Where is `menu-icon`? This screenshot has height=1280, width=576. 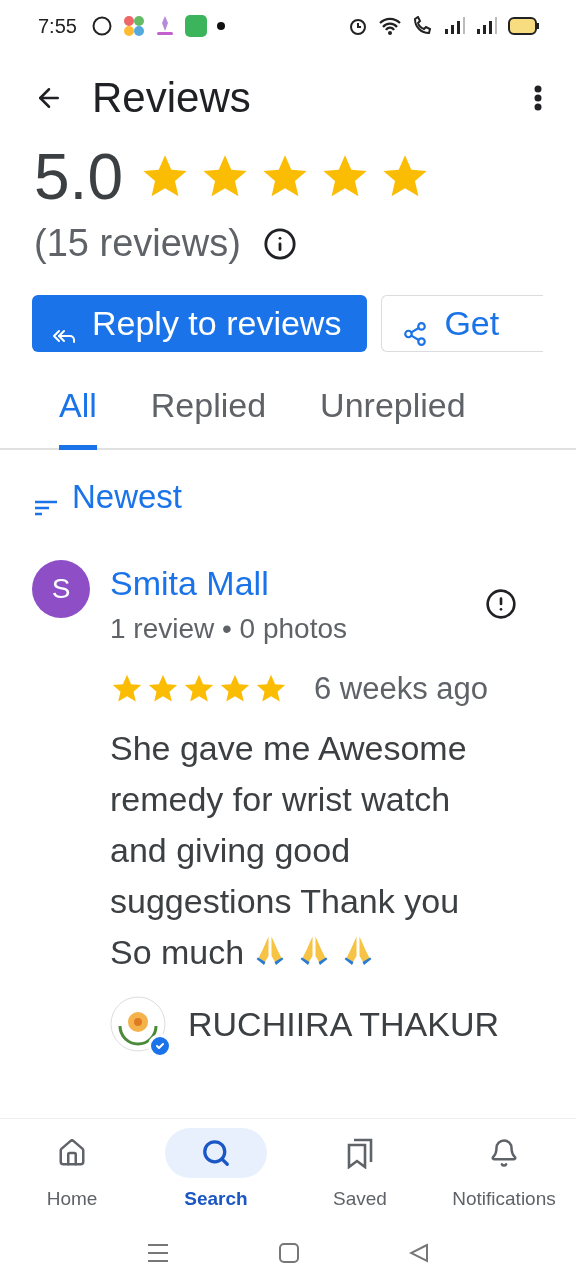 menu-icon is located at coordinates (158, 1253).